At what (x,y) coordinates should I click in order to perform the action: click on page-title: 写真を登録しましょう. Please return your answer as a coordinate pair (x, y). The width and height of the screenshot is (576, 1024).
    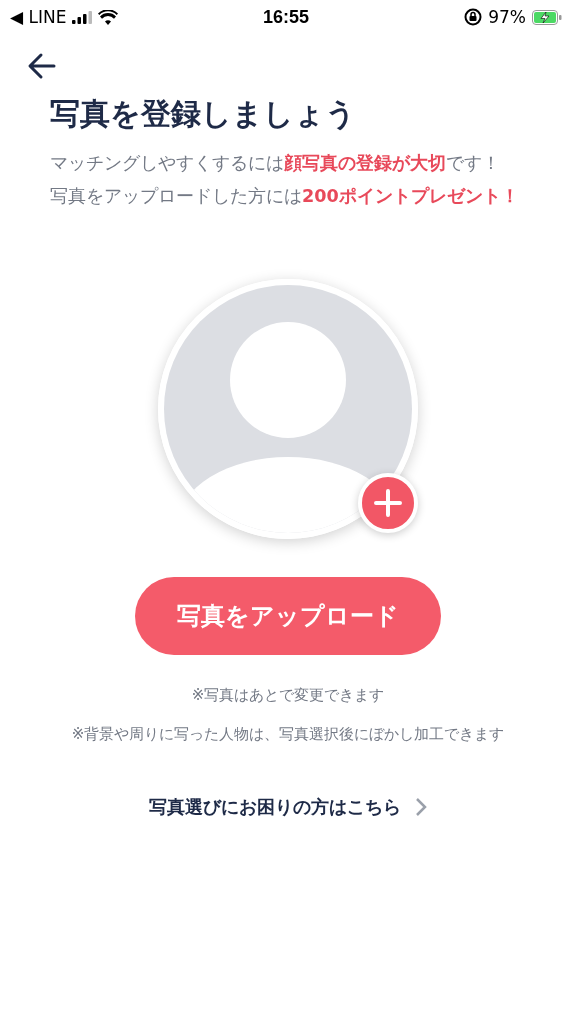
    Looking at the image, I should click on (203, 114).